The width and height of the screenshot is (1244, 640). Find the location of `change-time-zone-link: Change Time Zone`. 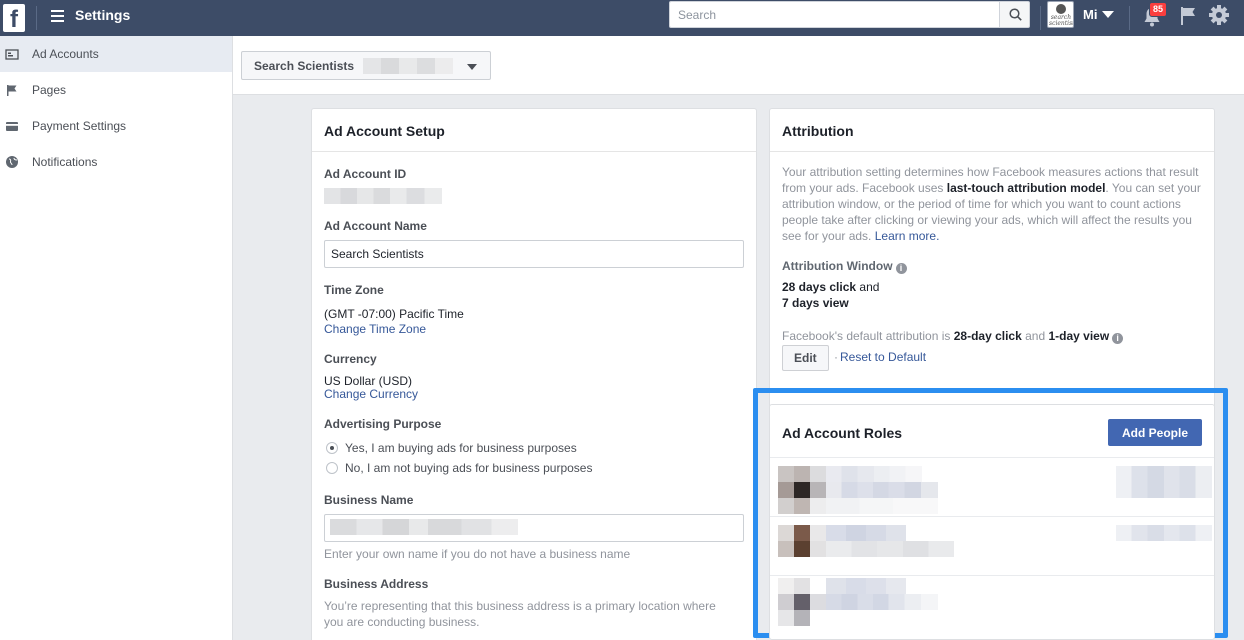

change-time-zone-link: Change Time Zone is located at coordinates (375, 329).